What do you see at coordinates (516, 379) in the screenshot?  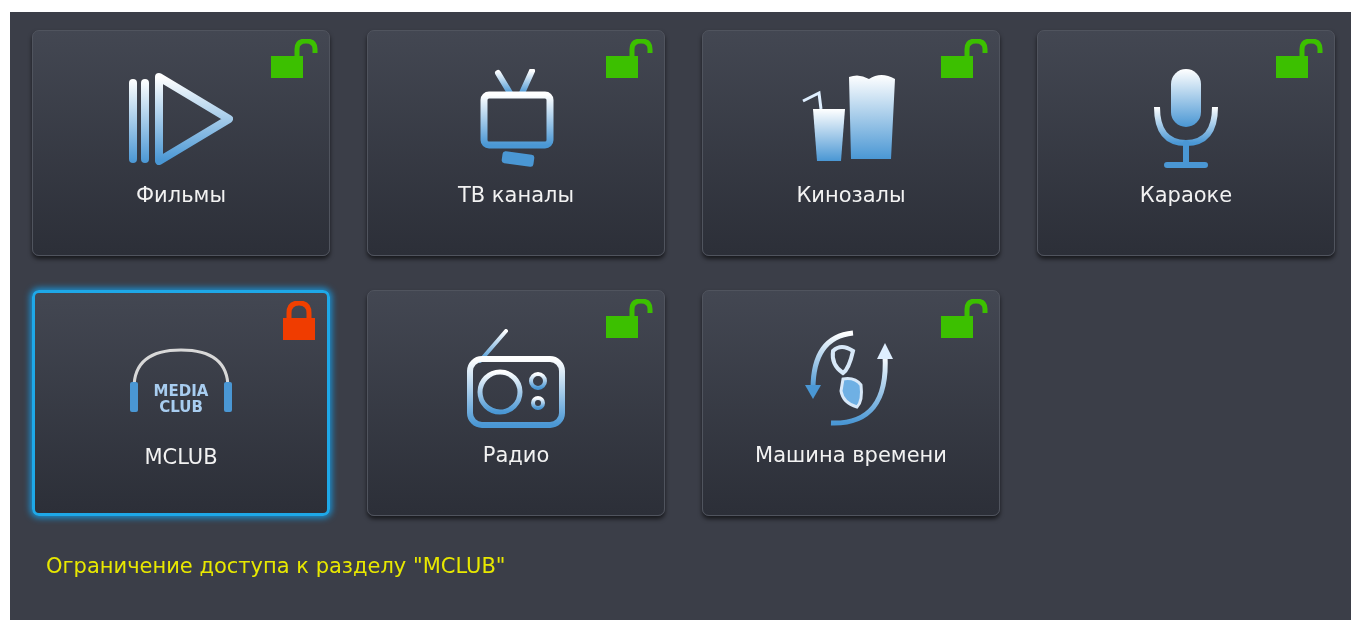 I see `radio-icon` at bounding box center [516, 379].